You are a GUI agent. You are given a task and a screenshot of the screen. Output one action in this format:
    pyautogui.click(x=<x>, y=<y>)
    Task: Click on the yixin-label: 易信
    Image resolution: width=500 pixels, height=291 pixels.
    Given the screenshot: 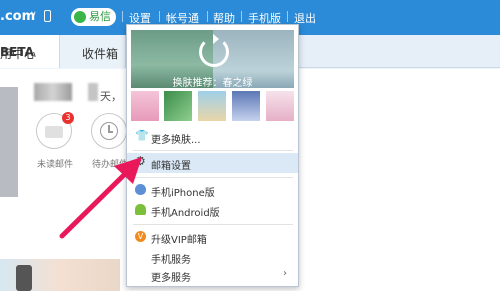 What is the action you would take?
    pyautogui.click(x=100, y=16)
    